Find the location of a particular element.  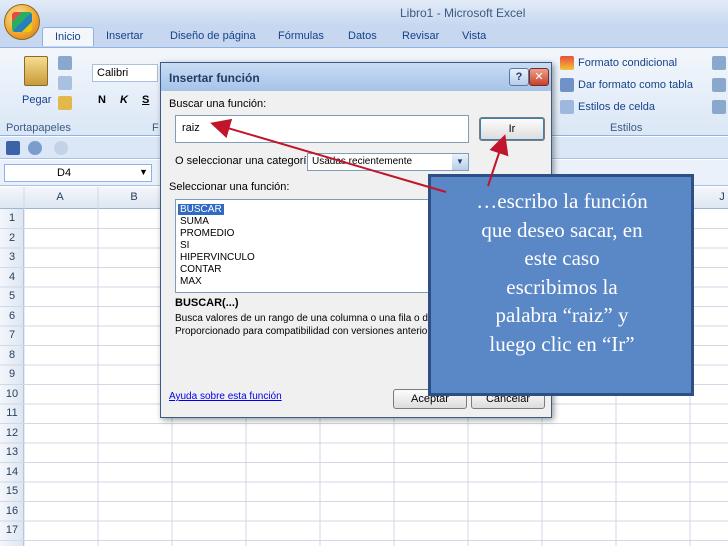

callout-line: luego clic en “Ir” is located at coordinates (562, 343).